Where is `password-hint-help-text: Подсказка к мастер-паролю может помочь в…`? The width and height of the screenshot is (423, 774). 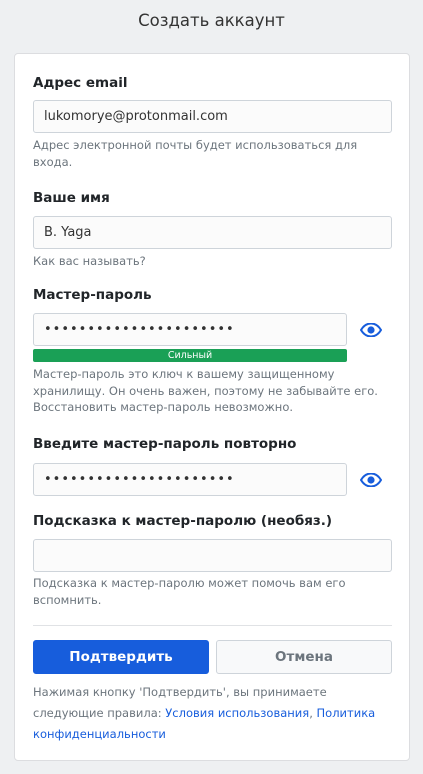 password-hint-help-text: Подсказка к мастер-паролю может помочь в… is located at coordinates (189, 591).